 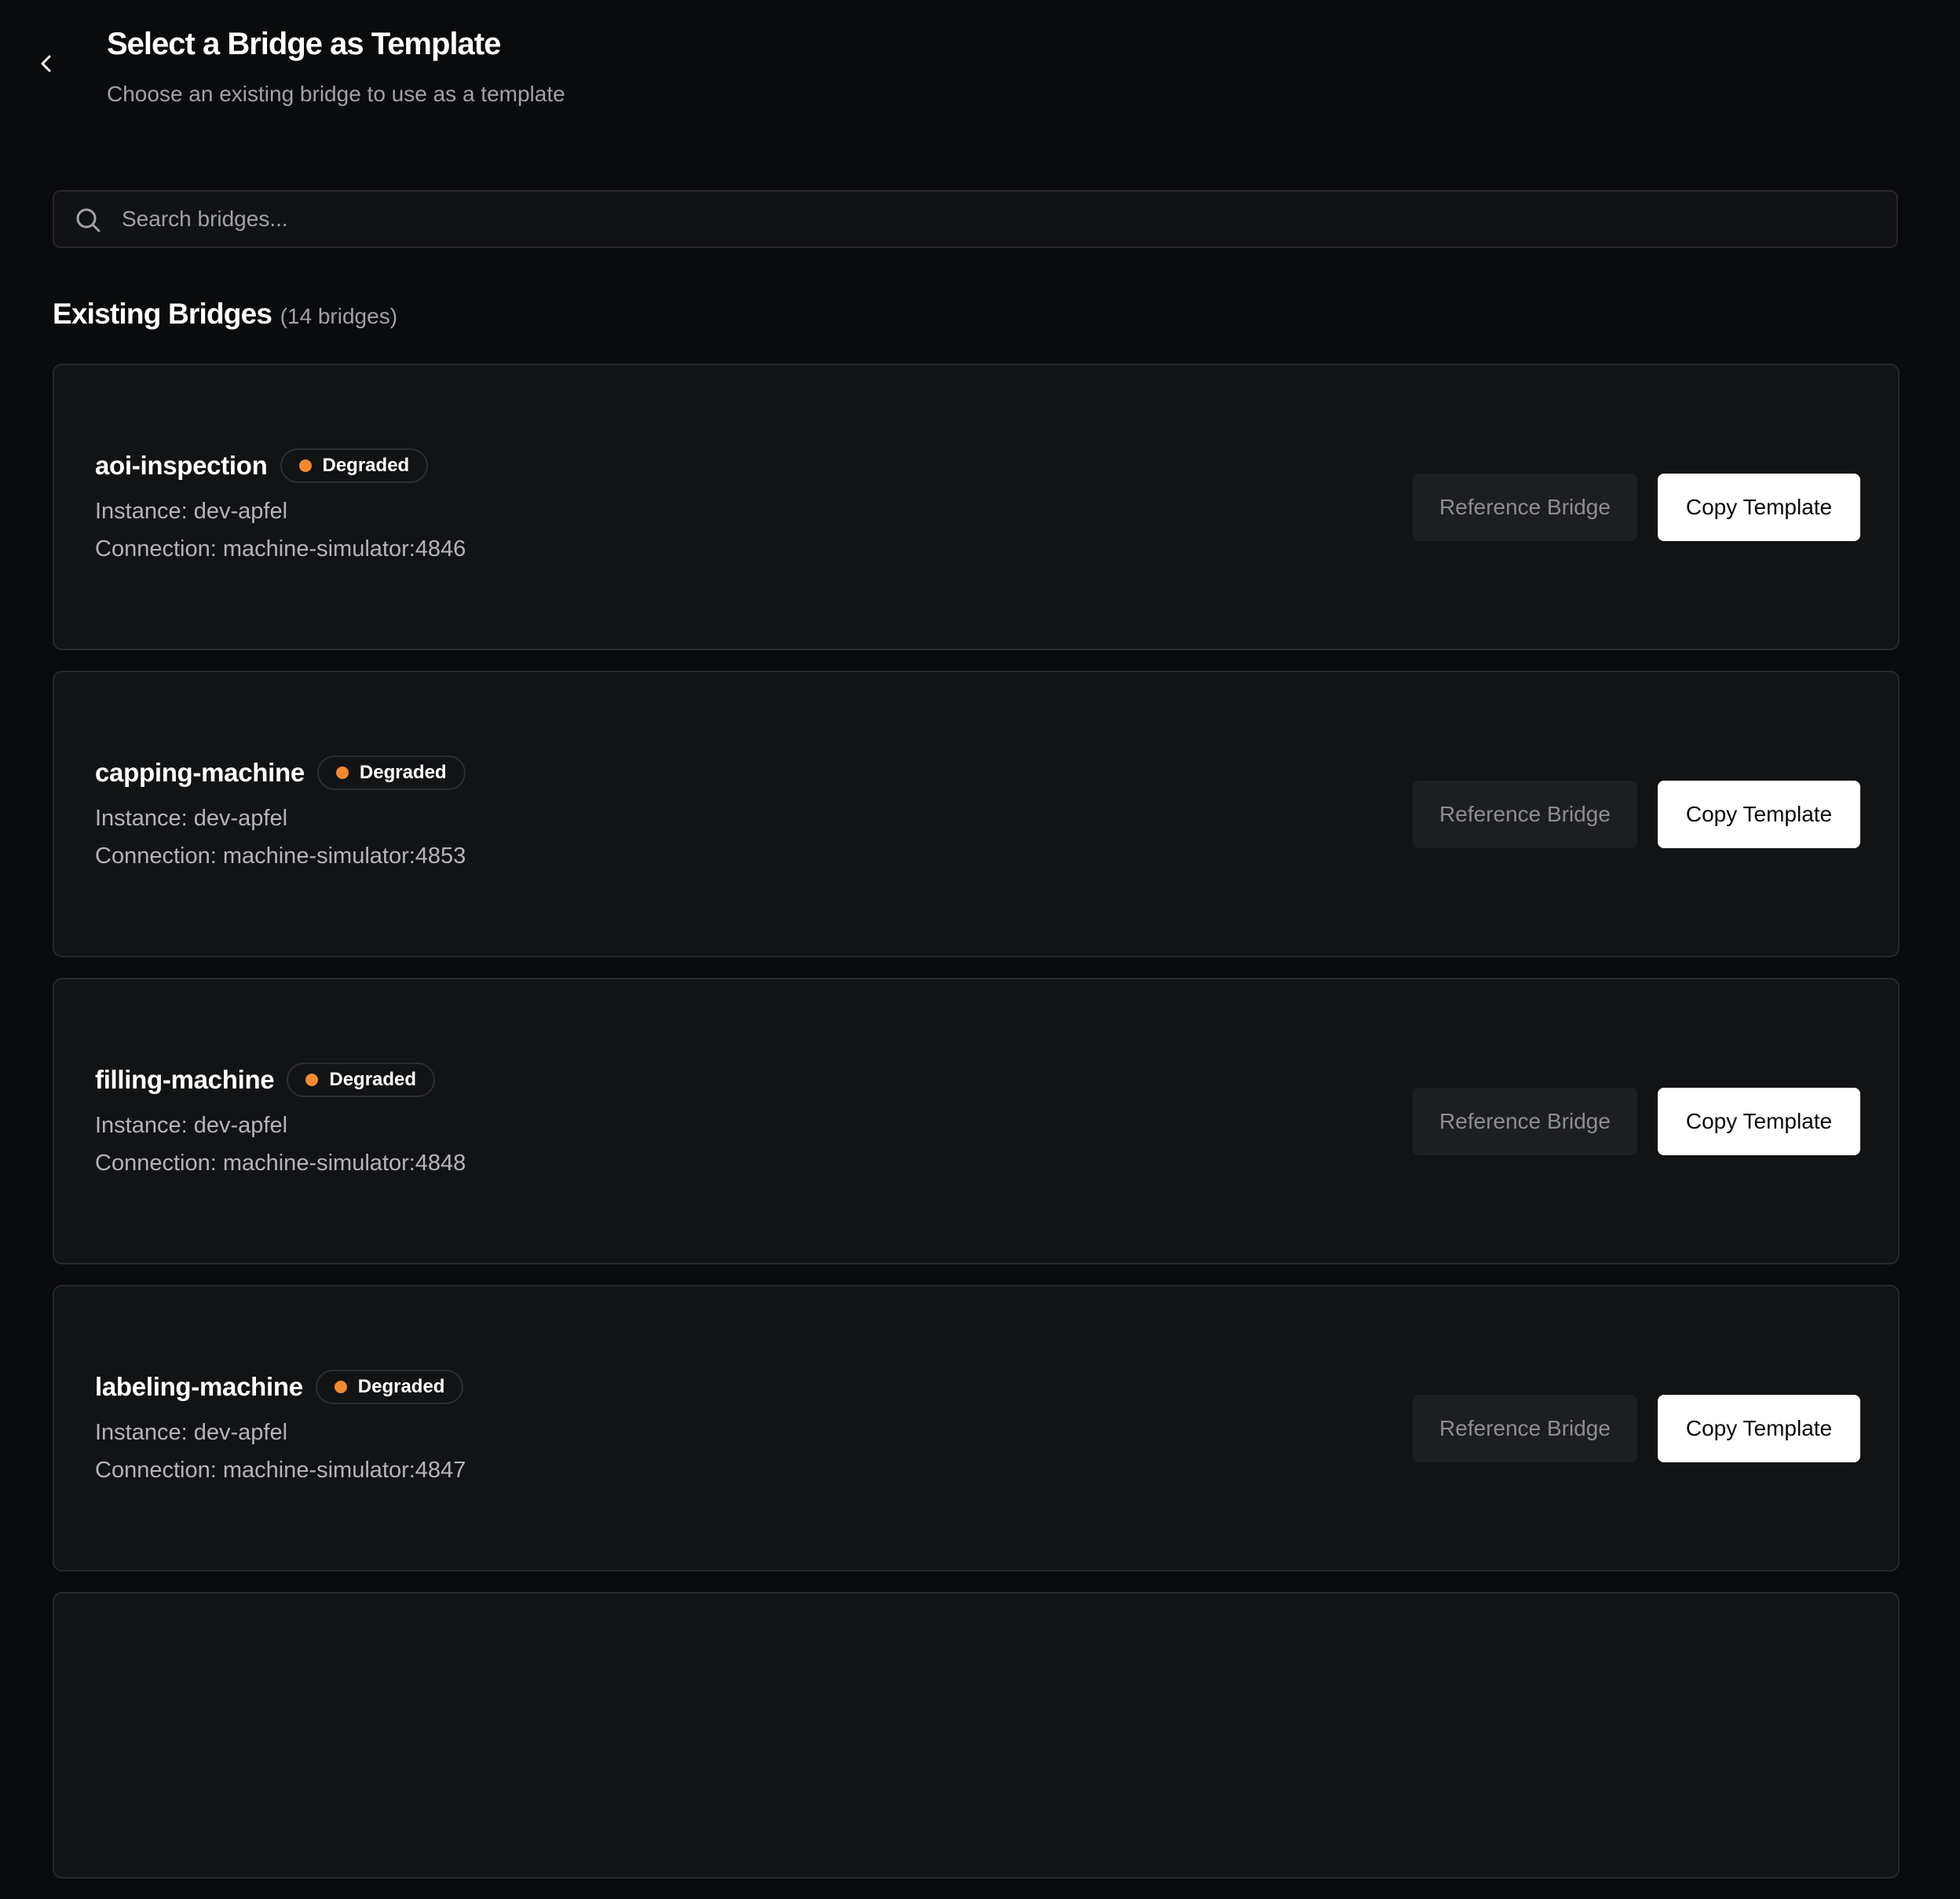 I want to click on bridge-name: capping-machine, so click(x=200, y=772).